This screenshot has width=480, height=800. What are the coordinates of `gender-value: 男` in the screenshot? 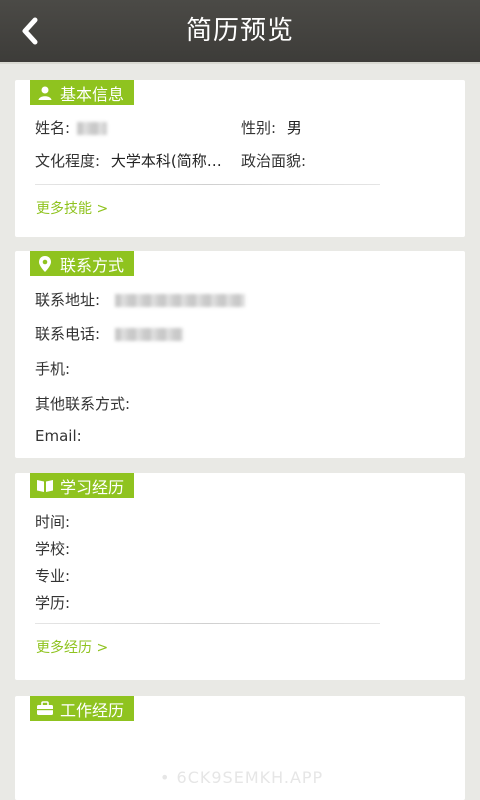 It's located at (294, 128).